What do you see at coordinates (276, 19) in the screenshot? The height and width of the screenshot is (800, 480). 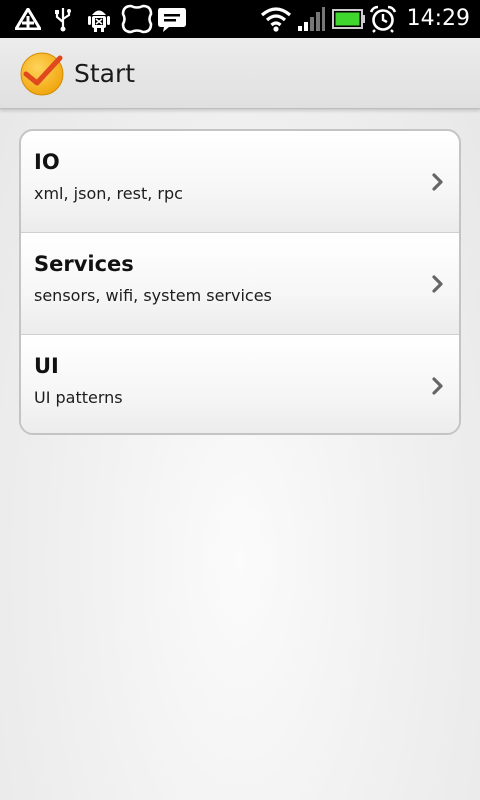 I see `wifi-icon` at bounding box center [276, 19].